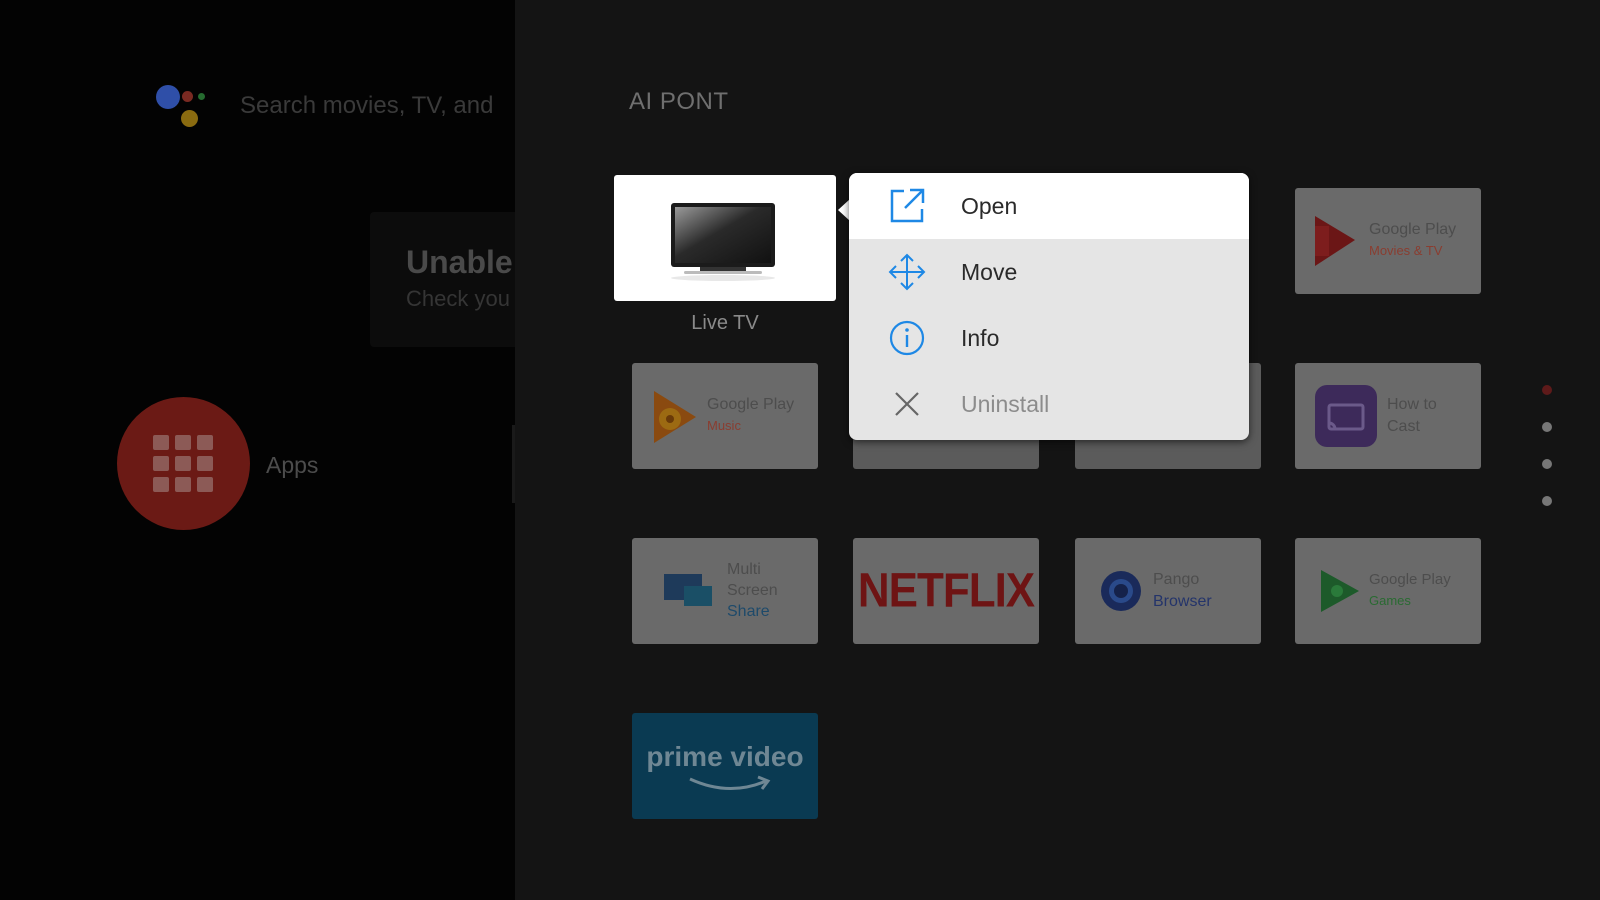  What do you see at coordinates (1005, 403) in the screenshot?
I see `menu-item-label: Uninstall` at bounding box center [1005, 403].